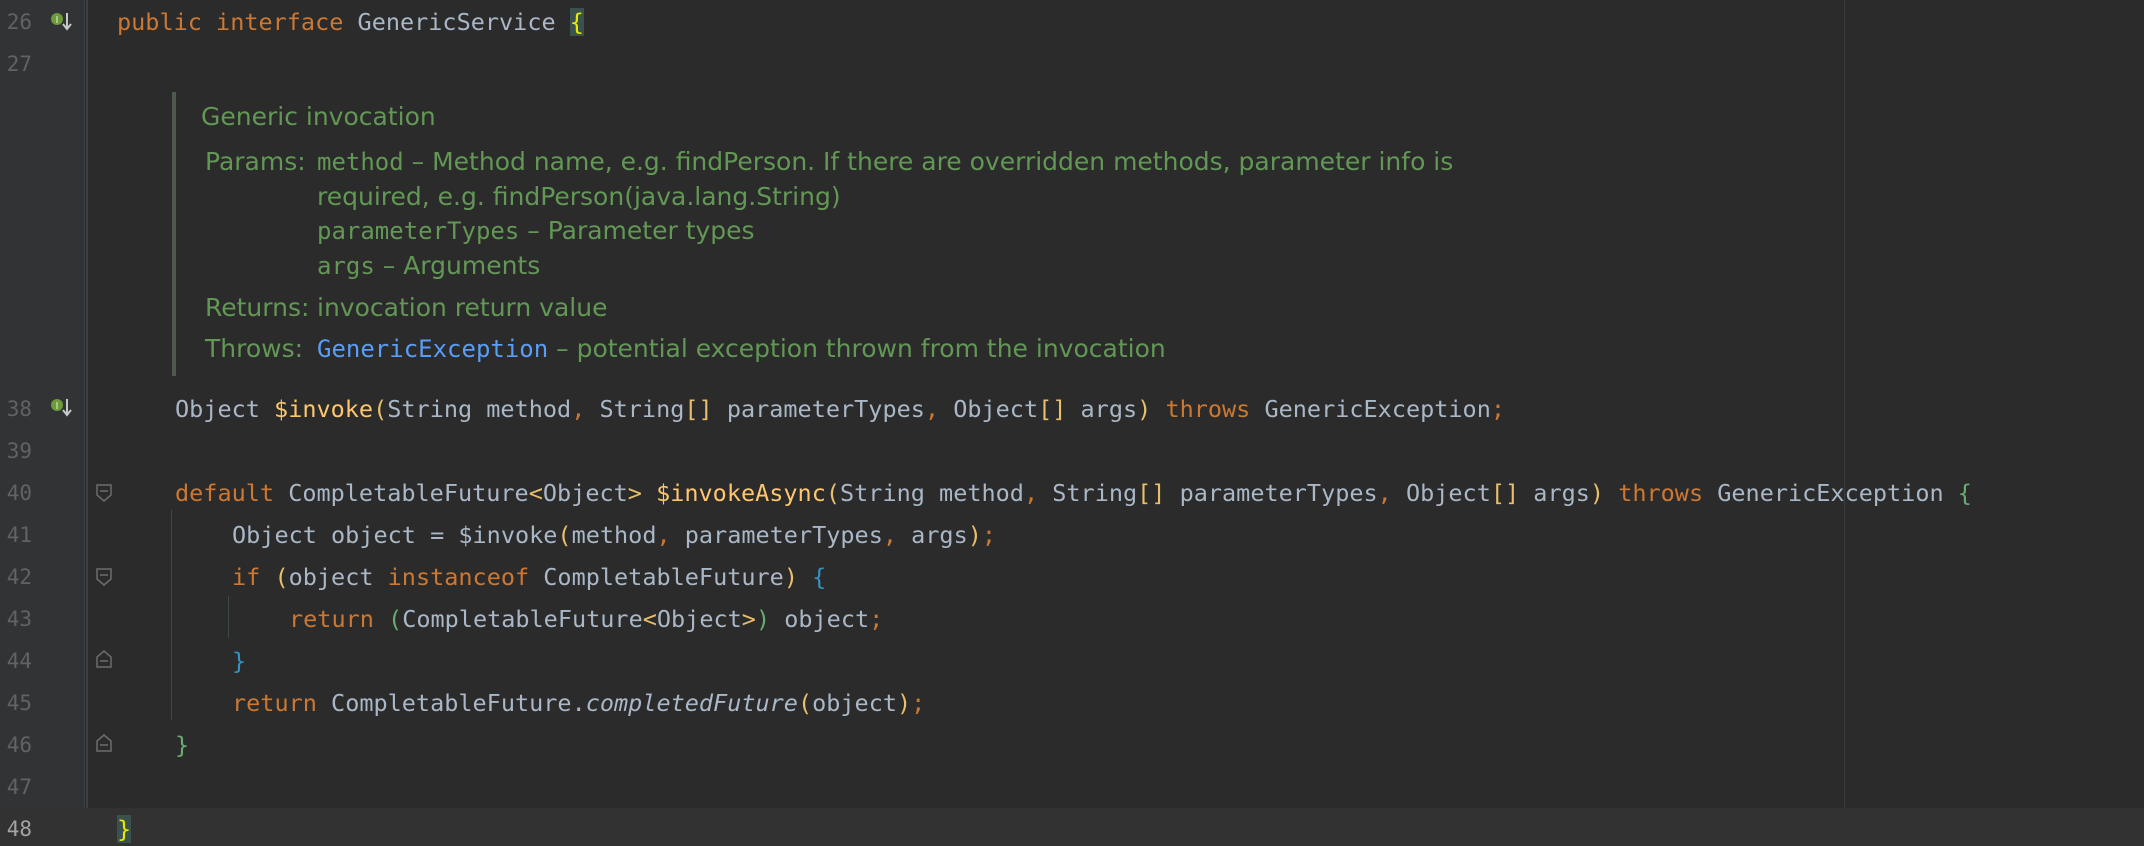 The image size is (2144, 846). I want to click on javadoc-params-label: Params:, so click(255, 161).